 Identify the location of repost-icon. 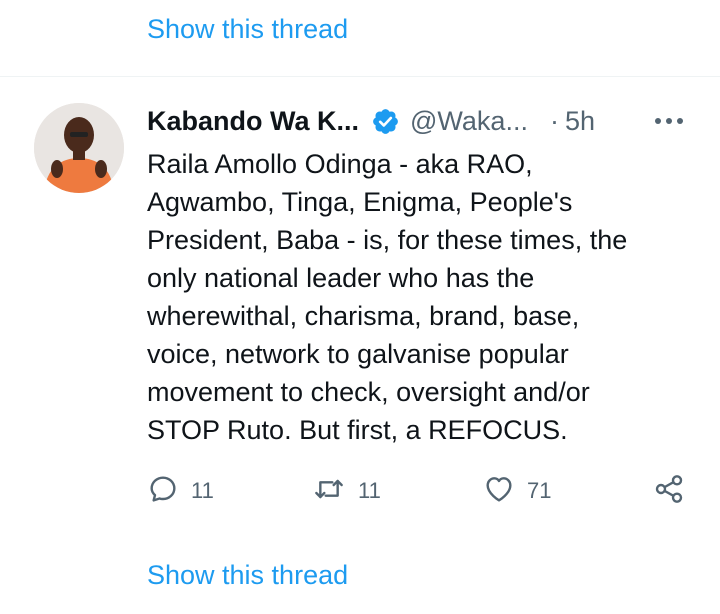
(329, 491).